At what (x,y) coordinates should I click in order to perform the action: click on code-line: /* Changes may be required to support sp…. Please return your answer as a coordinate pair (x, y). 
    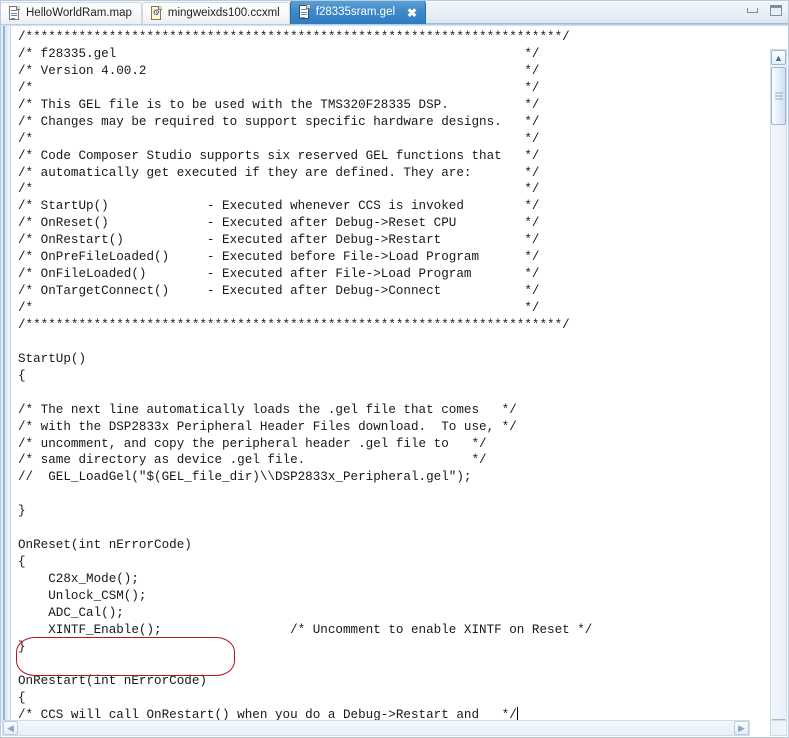
    Looking at the image, I should click on (279, 121).